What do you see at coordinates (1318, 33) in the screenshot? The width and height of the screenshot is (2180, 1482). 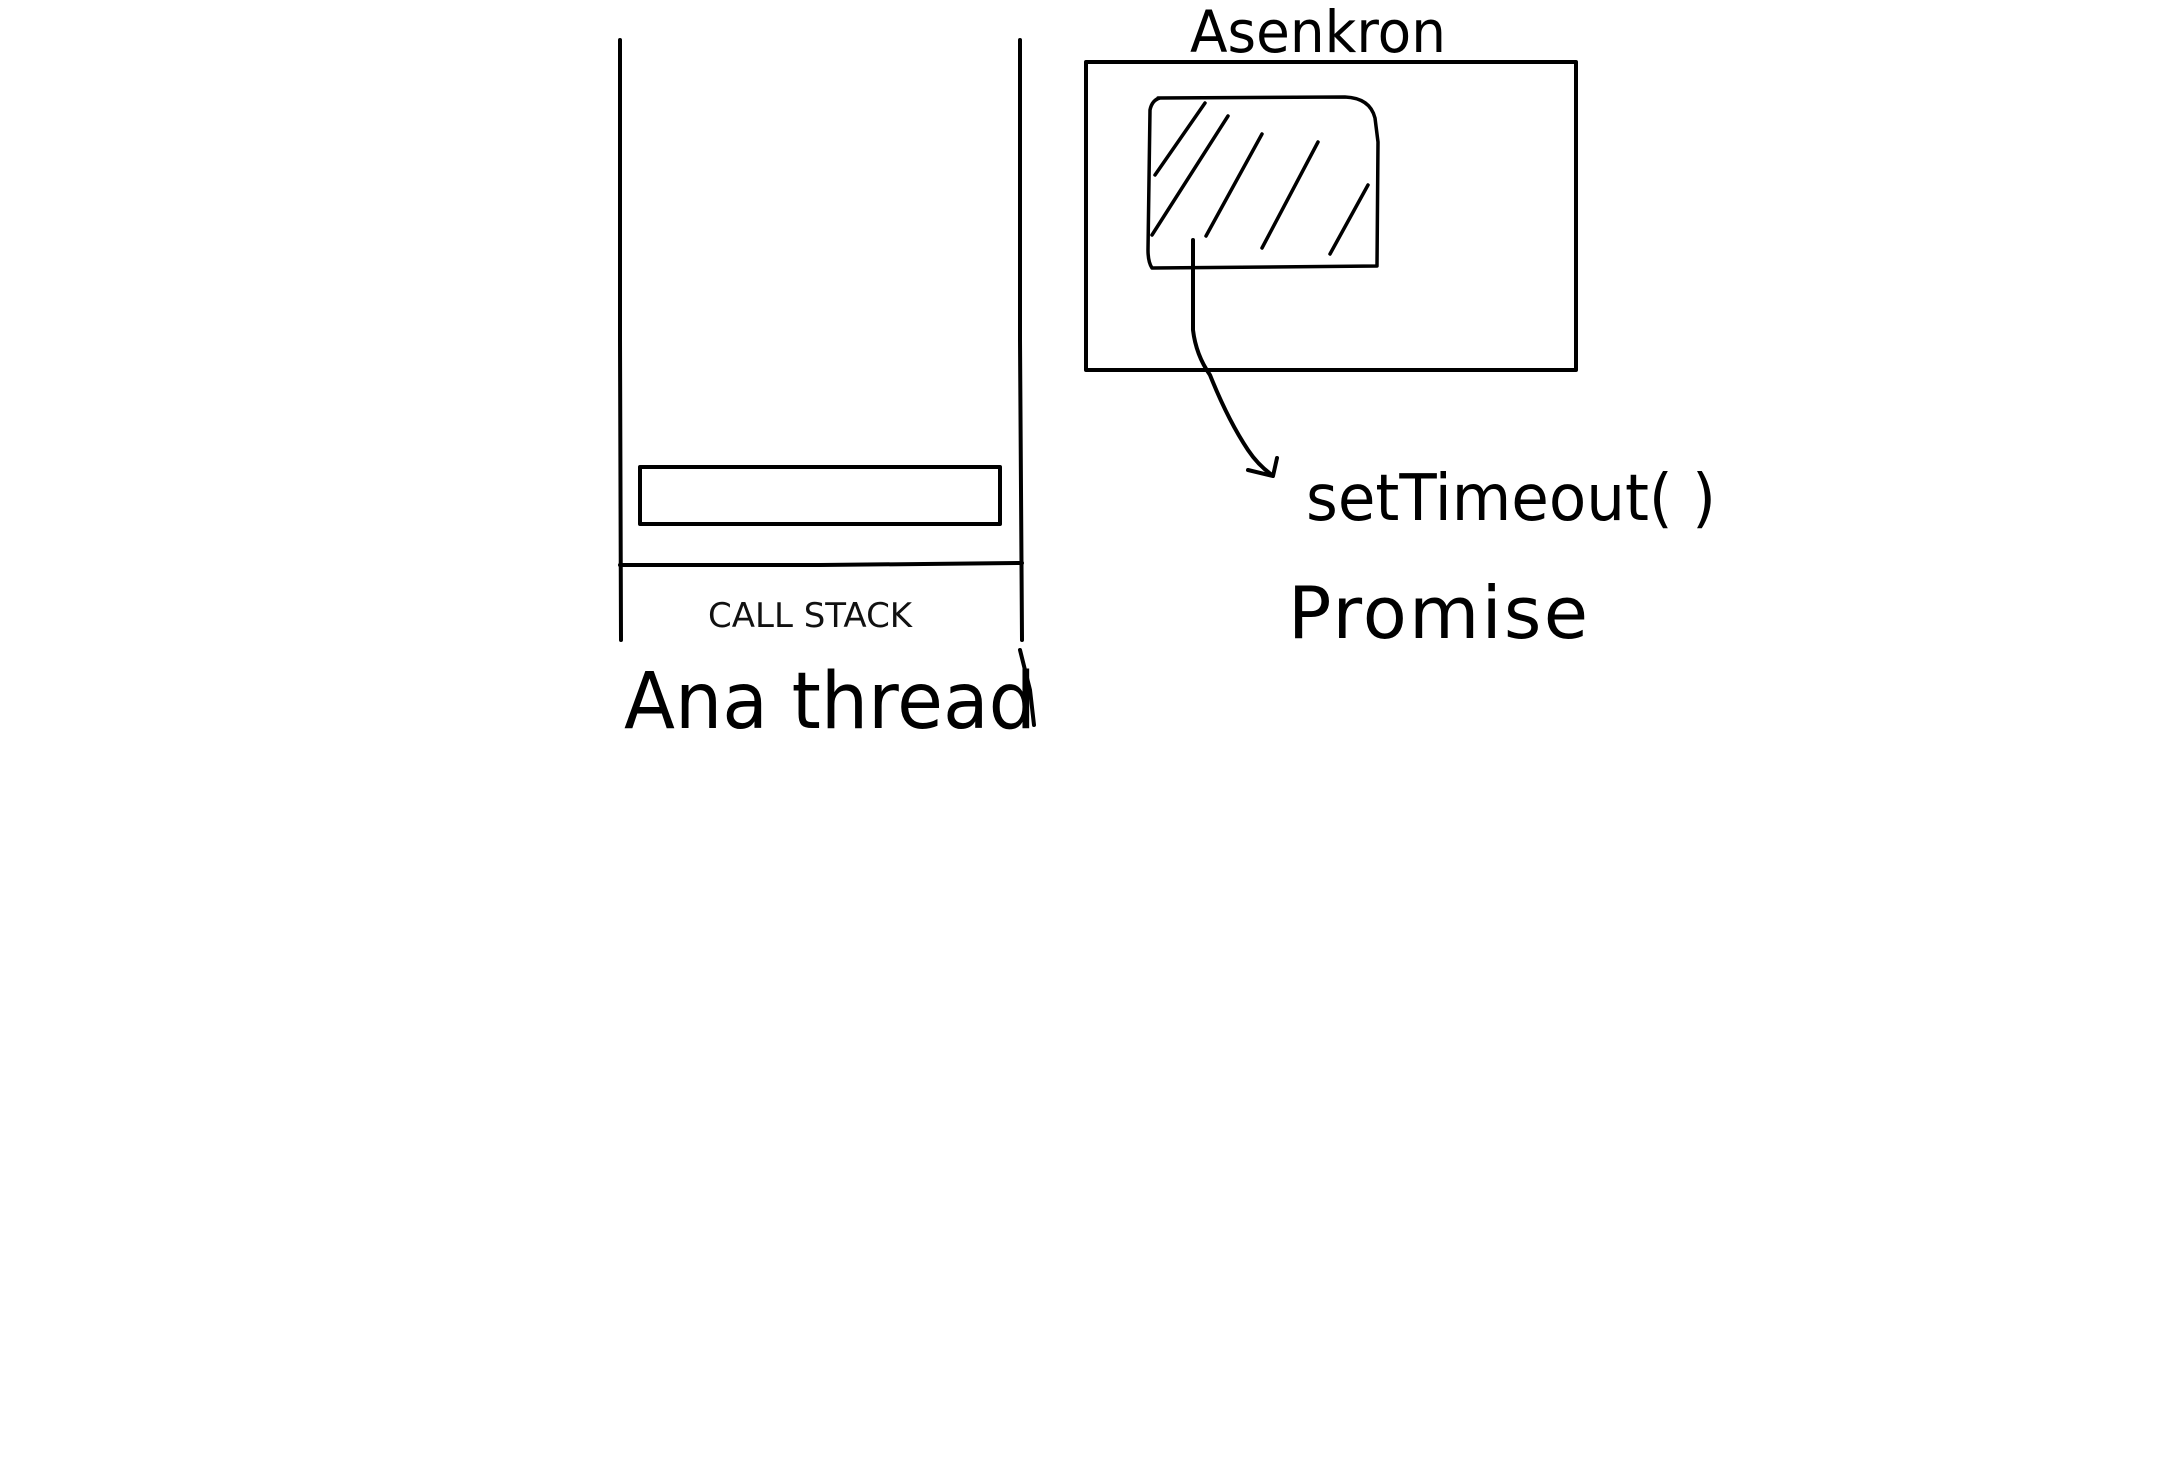 I see `async-area-label: Asenkron` at bounding box center [1318, 33].